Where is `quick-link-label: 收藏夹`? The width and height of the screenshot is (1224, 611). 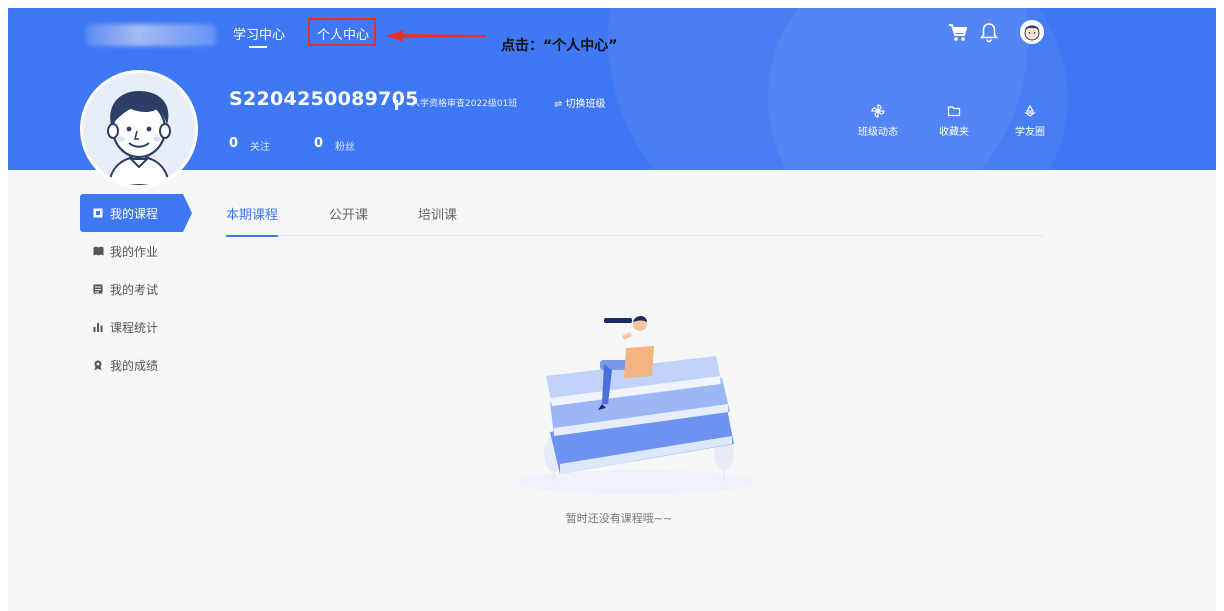
quick-link-label: 收藏夹 is located at coordinates (954, 132).